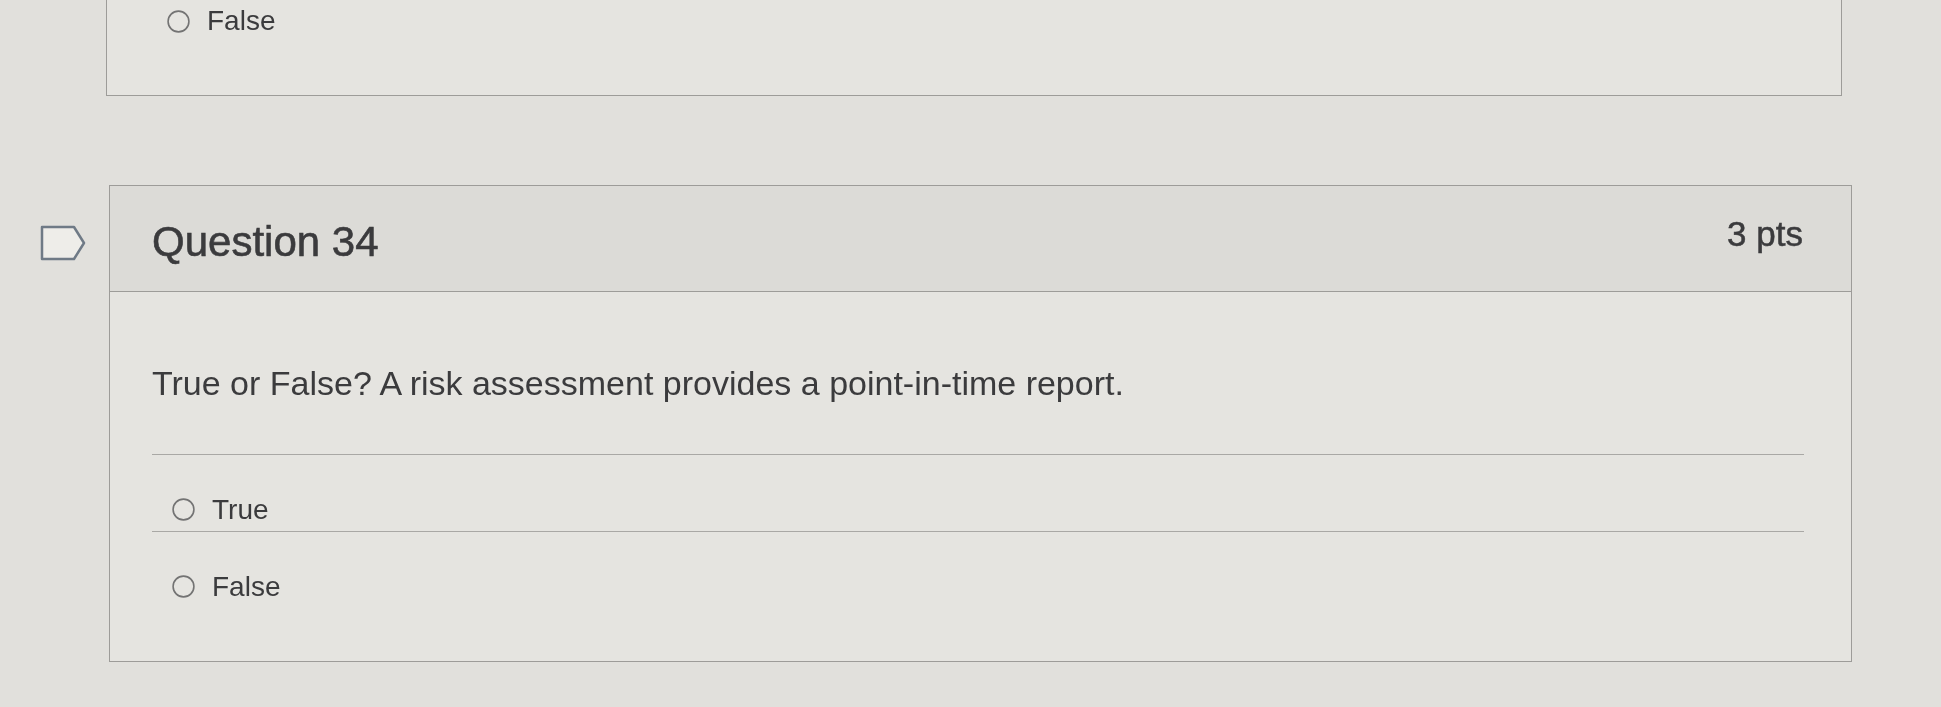 This screenshot has height=707, width=1941. I want to click on question-text: True or False? A risk assessment provides a point-in-time report., so click(638, 383).